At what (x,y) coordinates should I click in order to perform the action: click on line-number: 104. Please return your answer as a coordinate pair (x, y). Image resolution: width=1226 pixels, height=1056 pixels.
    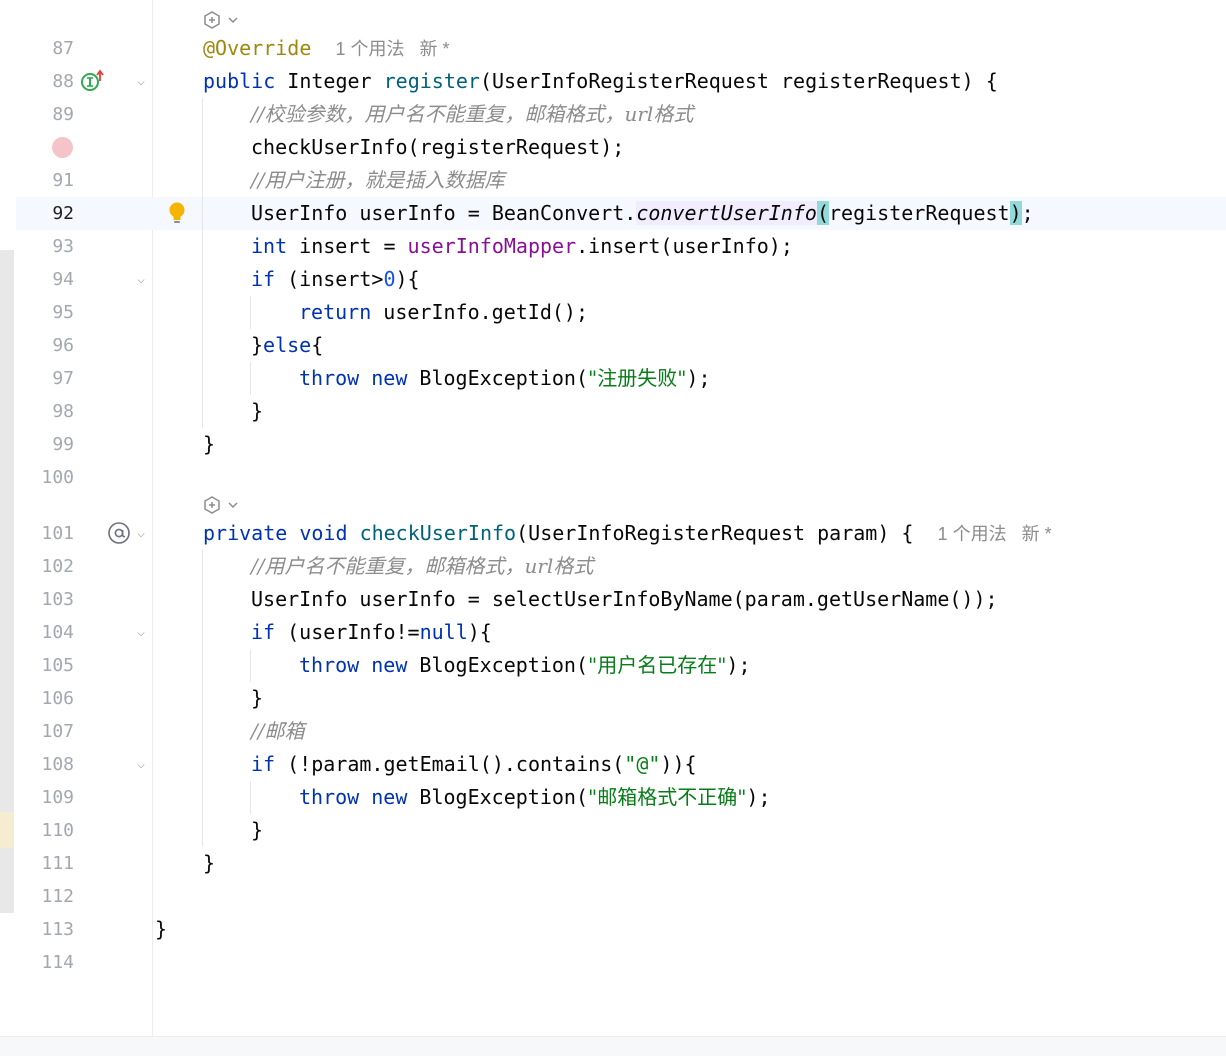
    Looking at the image, I should click on (47, 632).